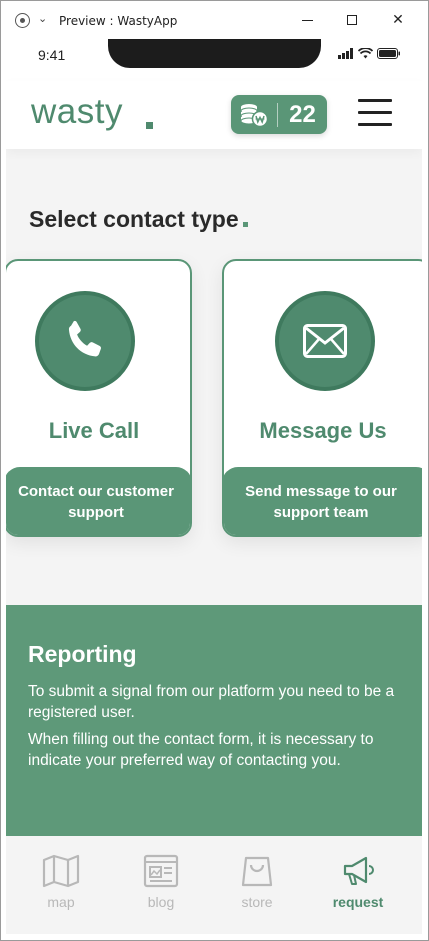 This screenshot has width=429, height=941. What do you see at coordinates (245, 224) in the screenshot?
I see `title-dot` at bounding box center [245, 224].